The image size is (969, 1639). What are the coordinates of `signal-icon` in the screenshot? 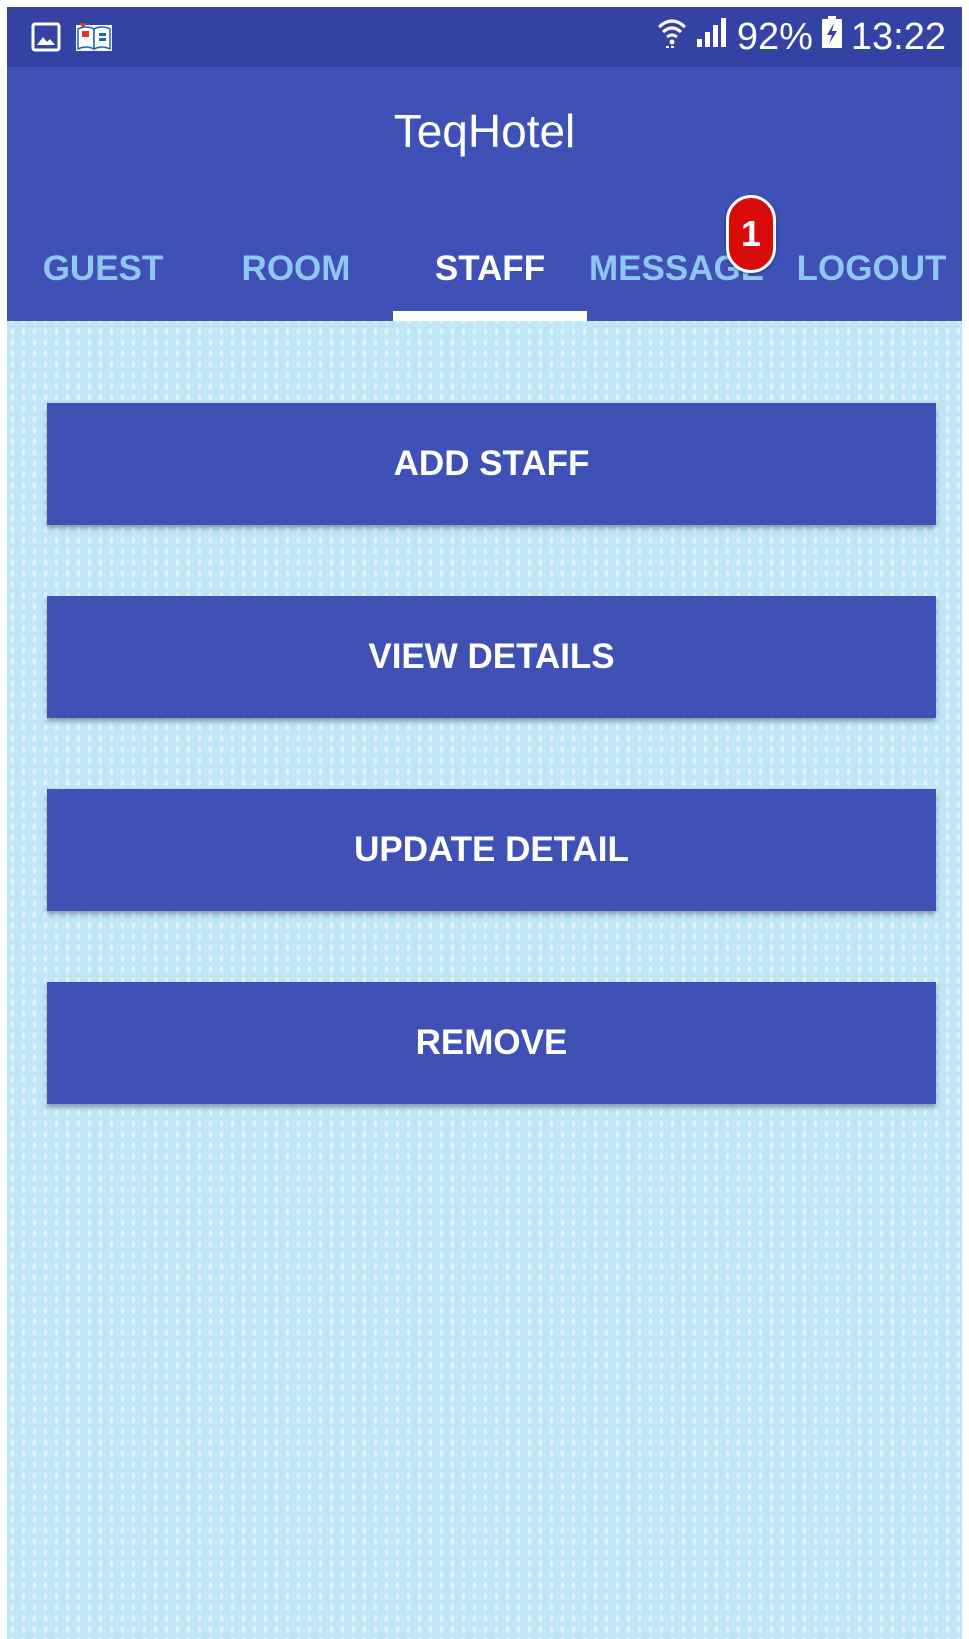 It's located at (712, 37).